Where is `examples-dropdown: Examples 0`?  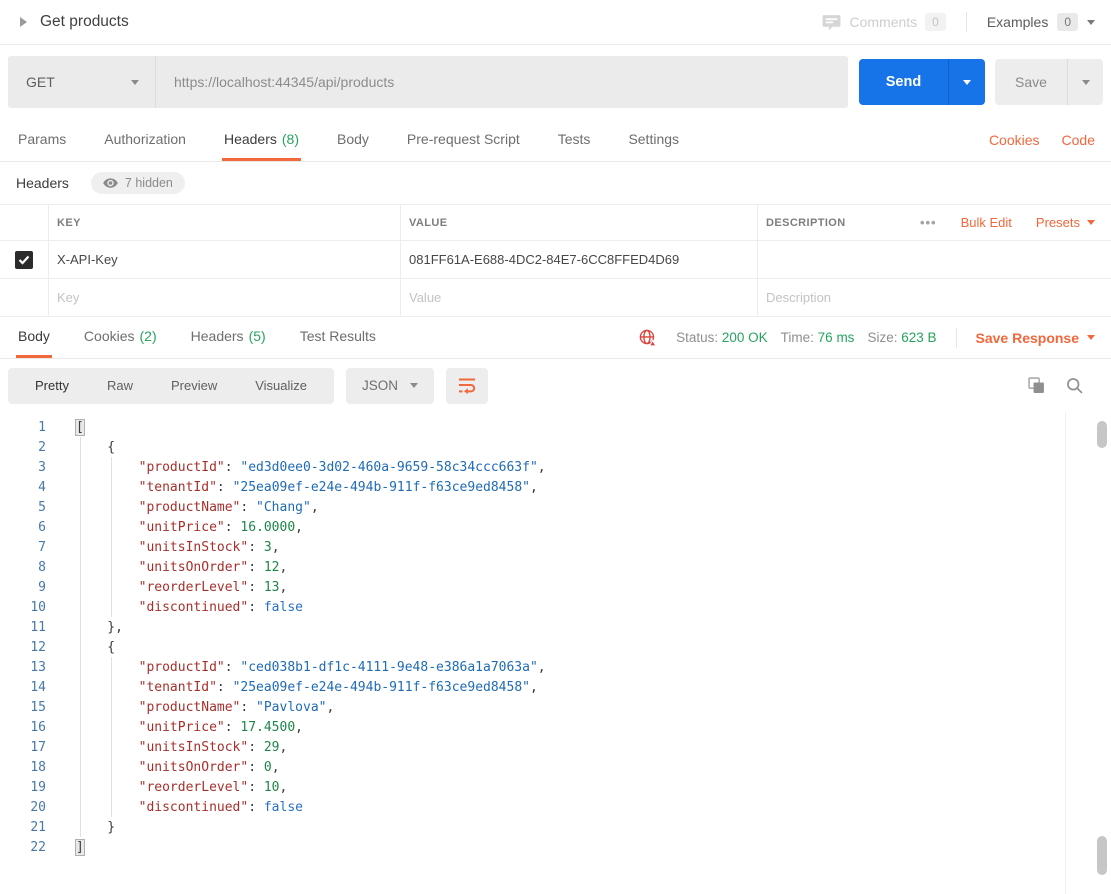 examples-dropdown: Examples 0 is located at coordinates (1041, 22).